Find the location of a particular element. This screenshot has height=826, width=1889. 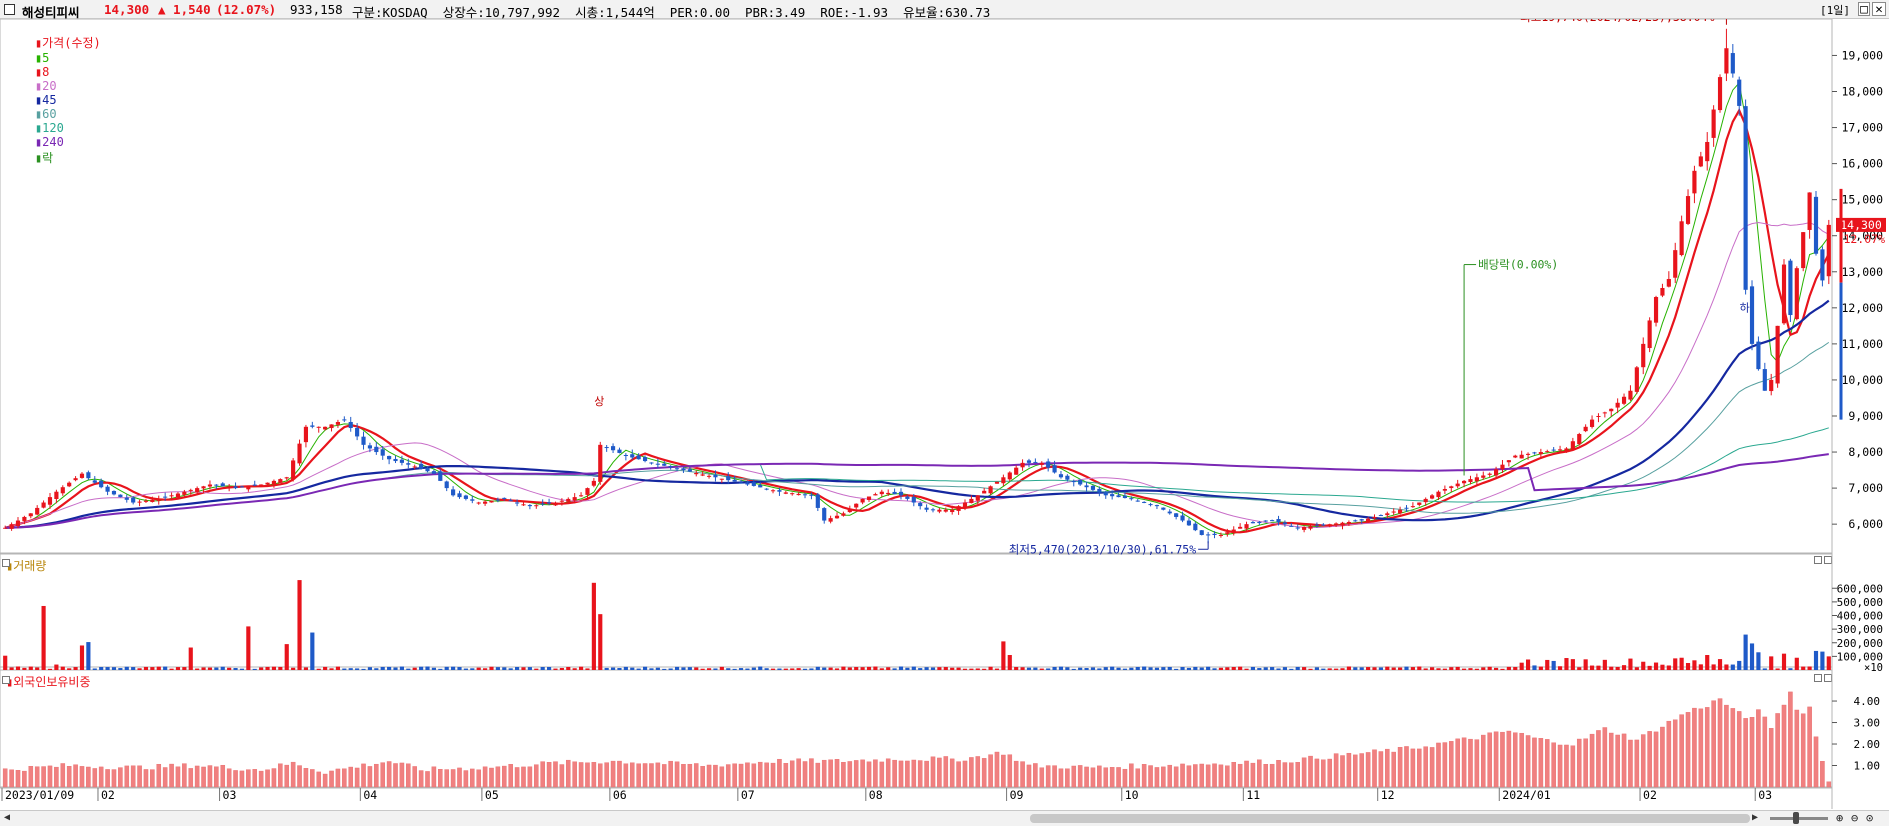

zoom-reset-icon: ⊙ is located at coordinates (1869, 818).